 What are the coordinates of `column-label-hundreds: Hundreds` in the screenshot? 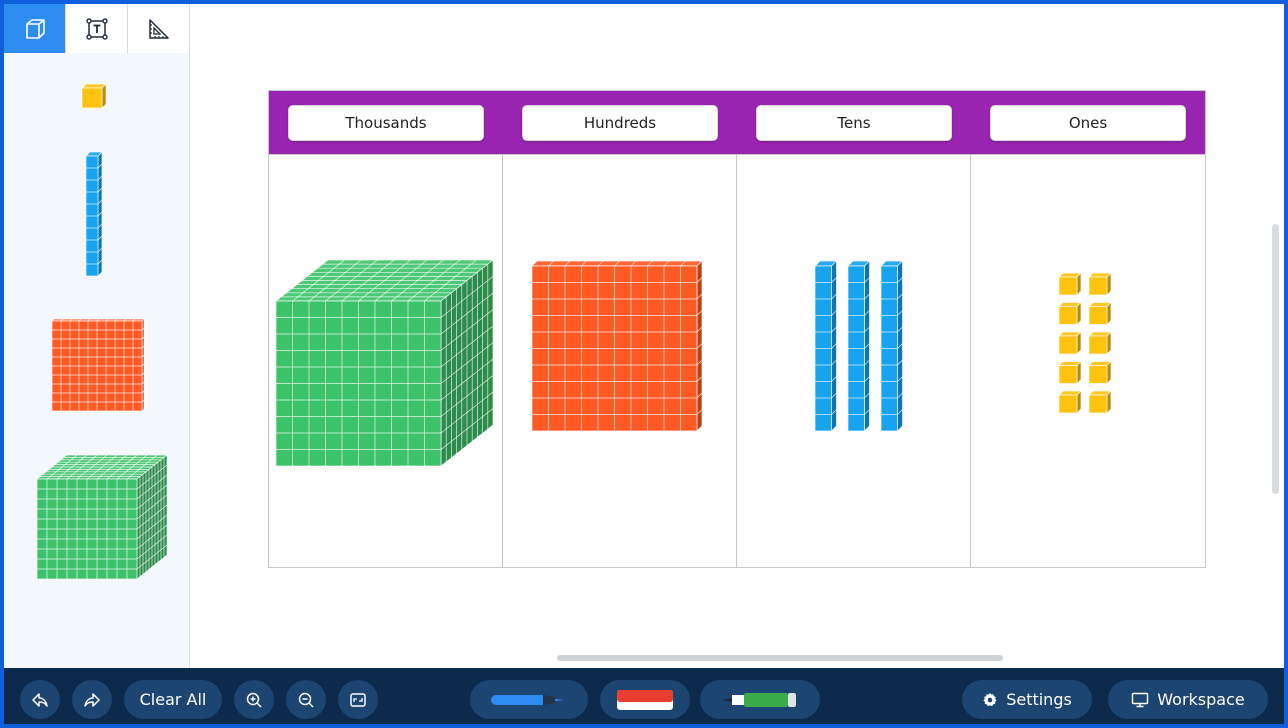 It's located at (620, 123).